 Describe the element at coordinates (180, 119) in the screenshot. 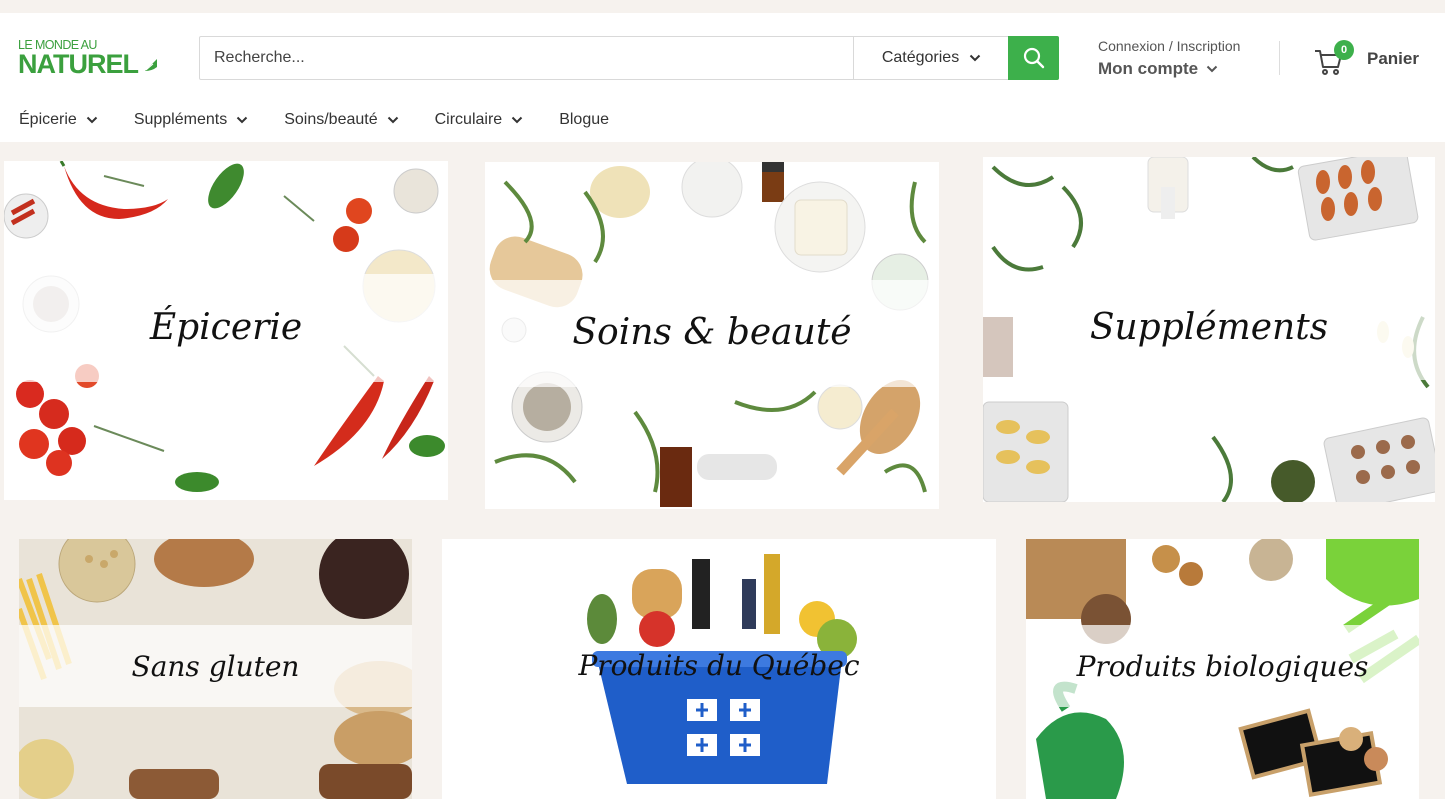

I see `nav-item-label: Suppléments` at that location.